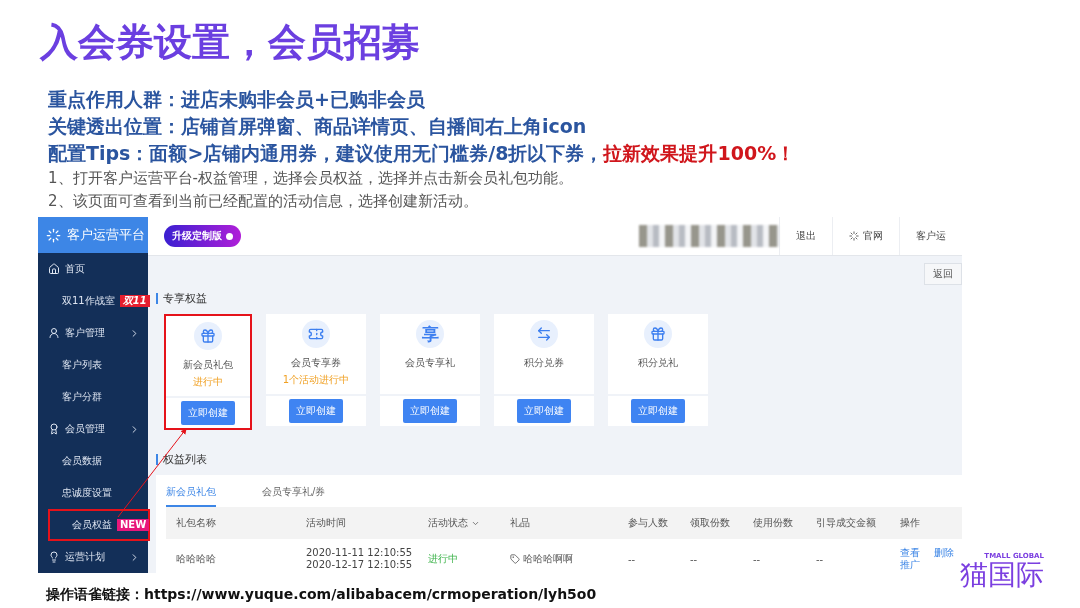  I want to click on sidebar-label: 会员权益, so click(92, 525).